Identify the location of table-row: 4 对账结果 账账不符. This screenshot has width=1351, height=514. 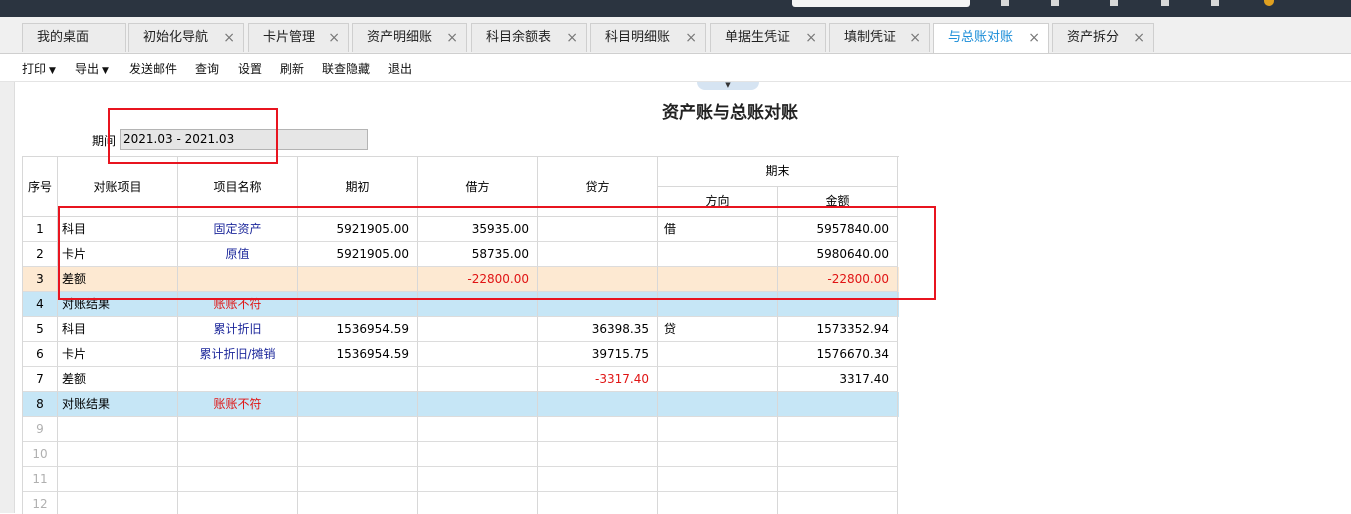
(461, 304).